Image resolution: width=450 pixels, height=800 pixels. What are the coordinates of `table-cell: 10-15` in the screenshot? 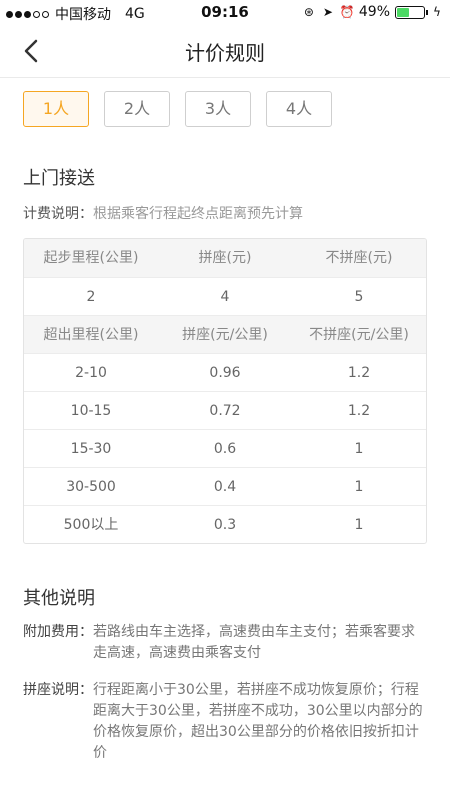 It's located at (91, 411).